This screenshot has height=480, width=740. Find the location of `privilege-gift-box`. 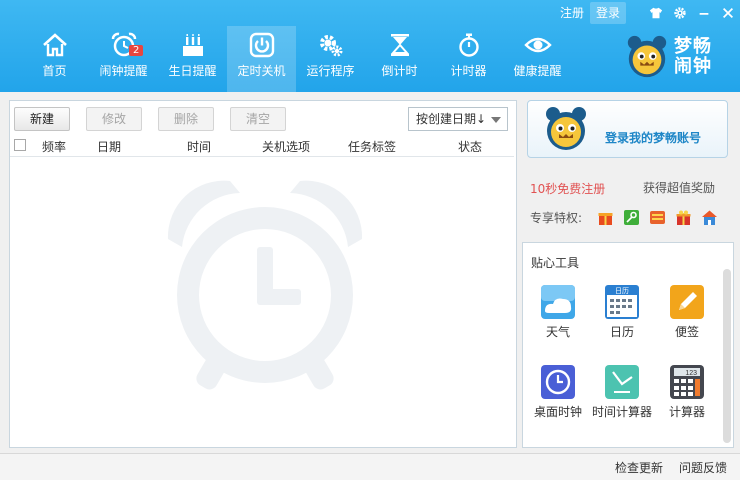

privilege-gift-box is located at coordinates (605, 217).